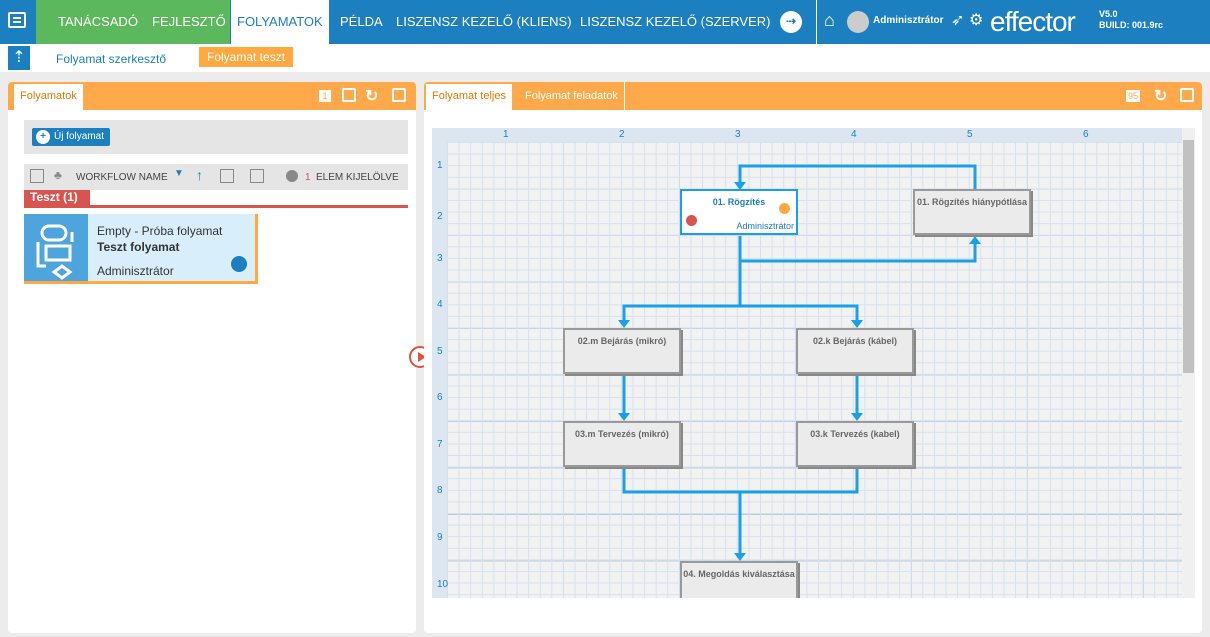  I want to click on subnav-folyamat-szerkeszto: Folyamat szerkesztő, so click(111, 59).